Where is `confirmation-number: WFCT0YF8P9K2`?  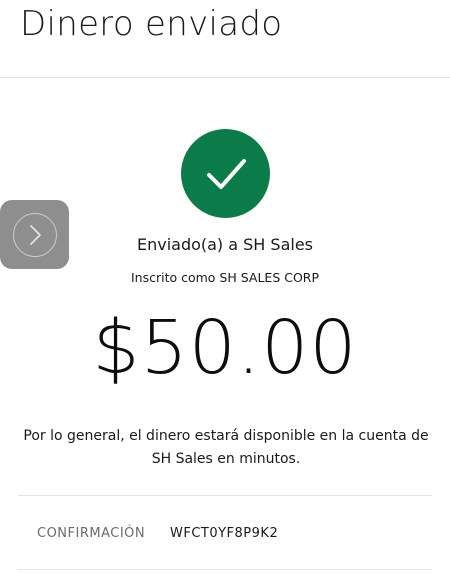
confirmation-number: WFCT0YF8P9K2 is located at coordinates (224, 533).